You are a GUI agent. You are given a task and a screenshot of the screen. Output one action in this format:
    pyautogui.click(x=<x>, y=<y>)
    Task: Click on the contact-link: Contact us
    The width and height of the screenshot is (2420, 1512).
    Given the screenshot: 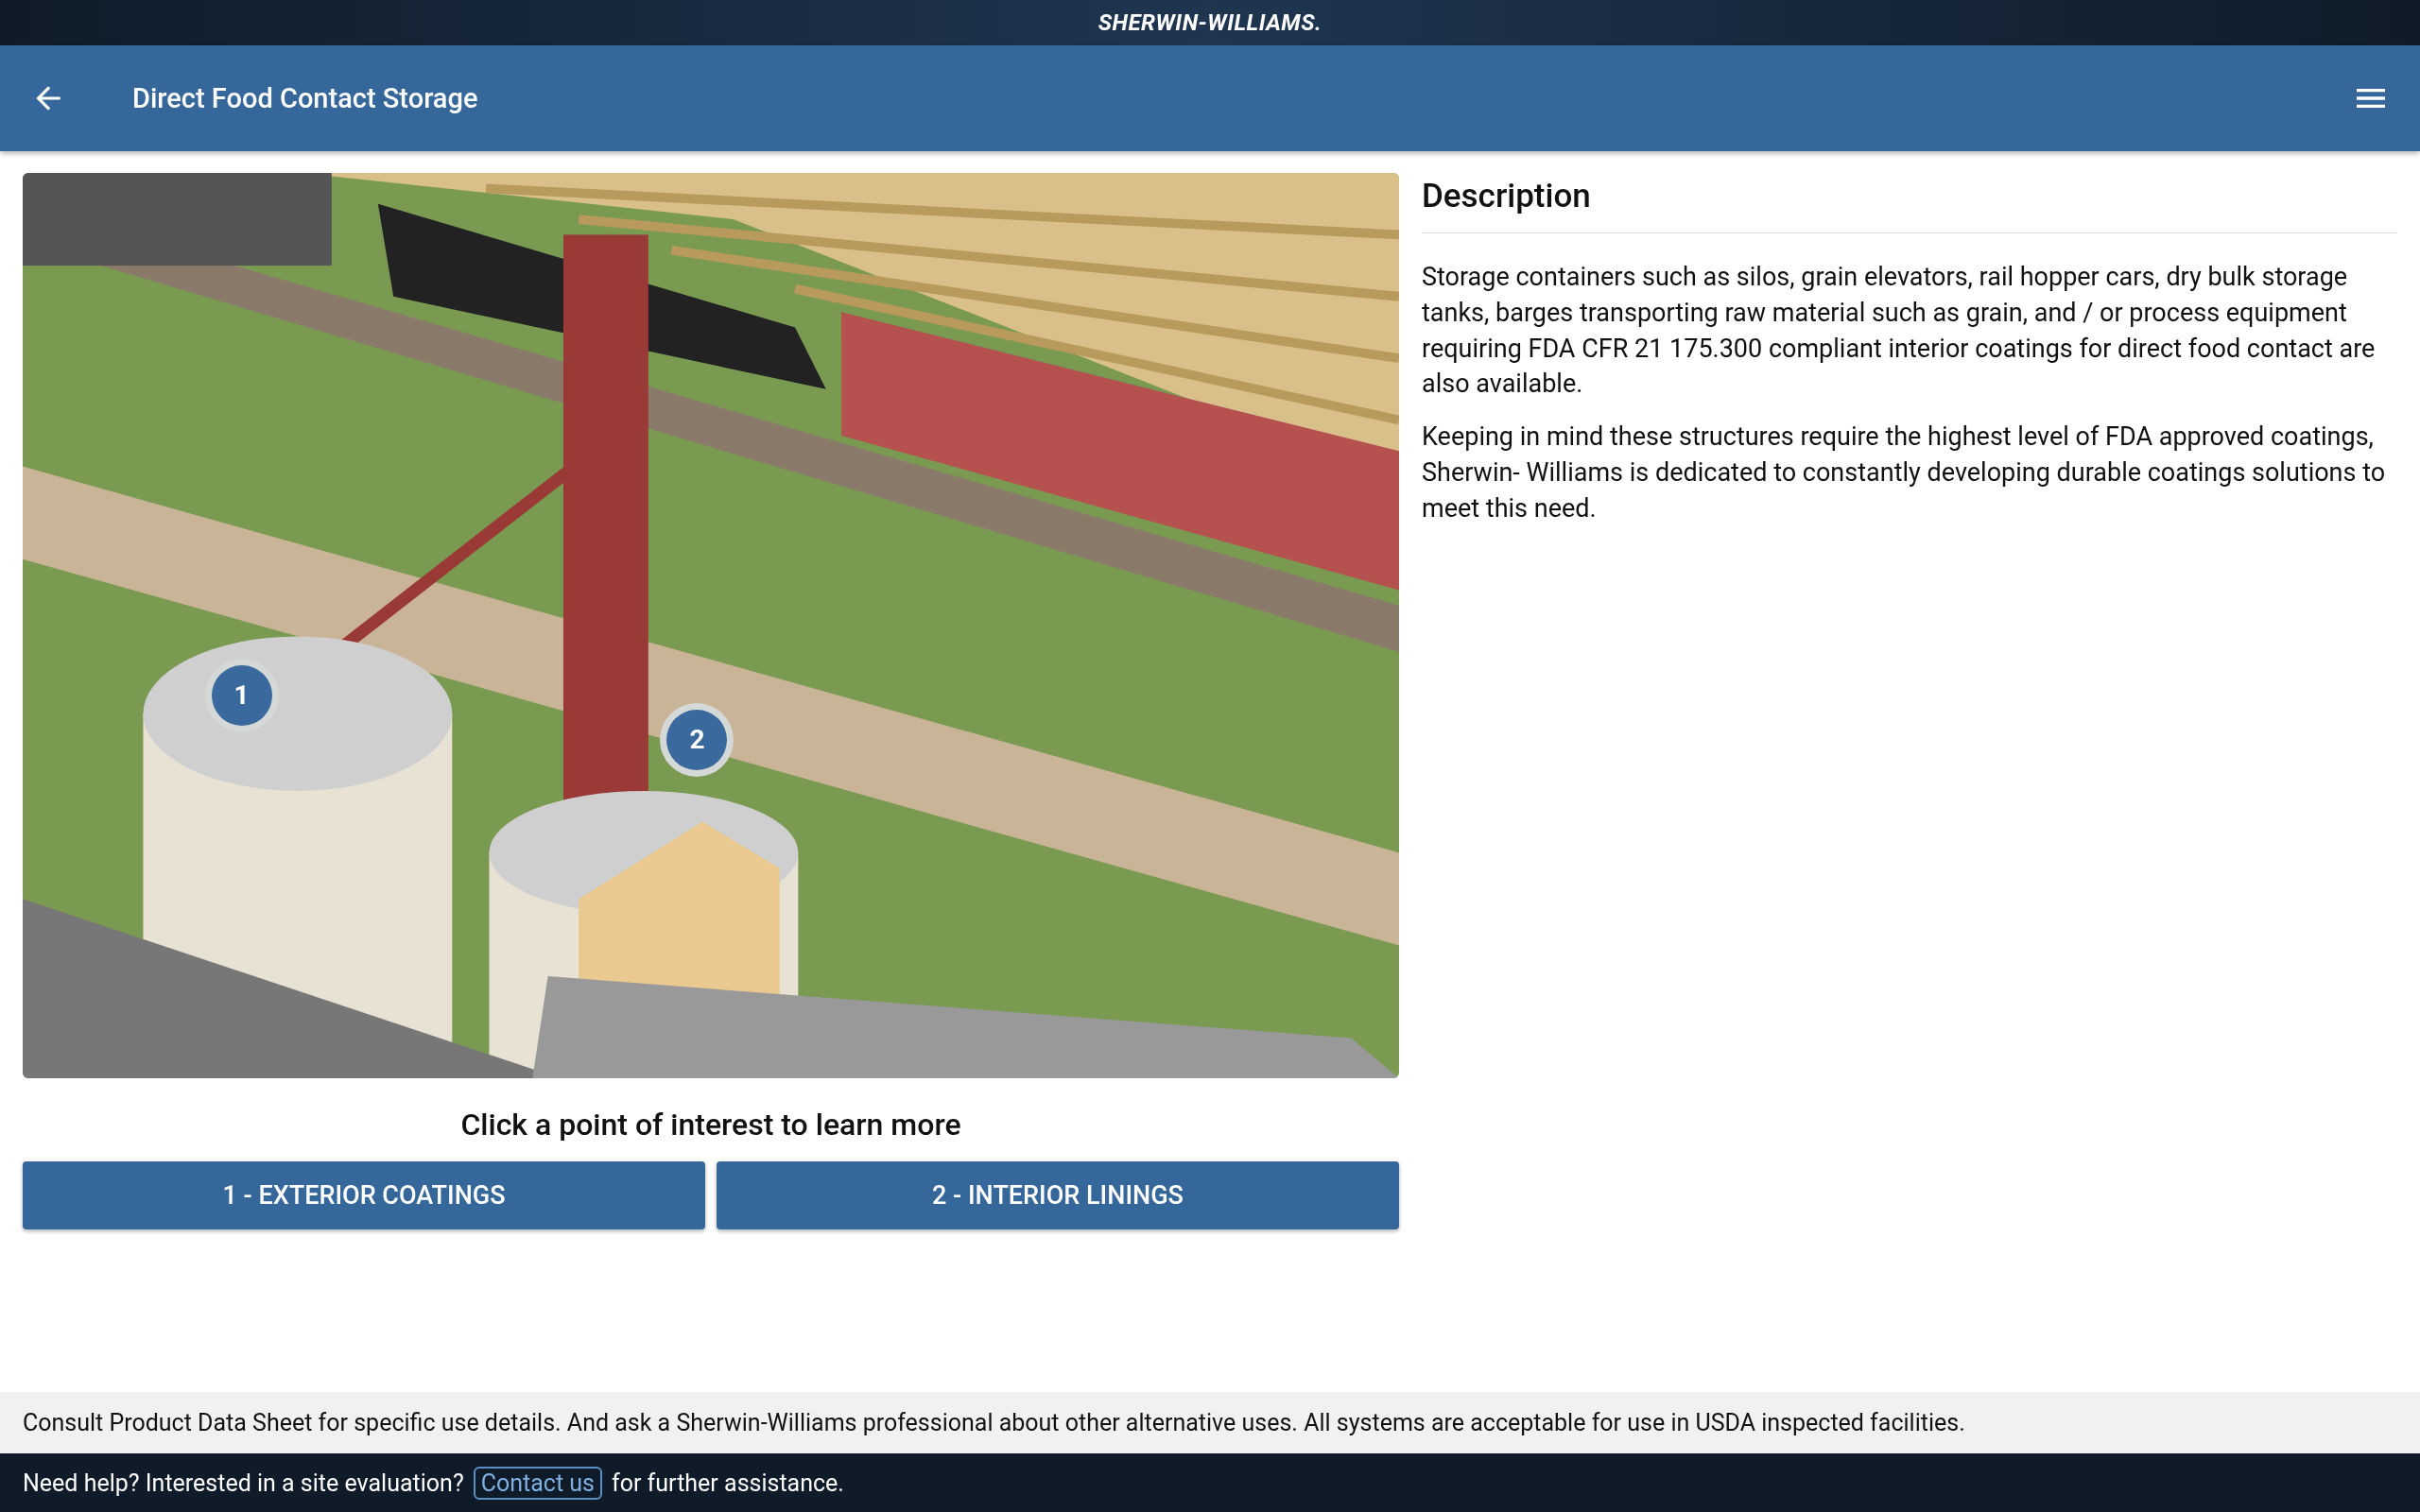 What is the action you would take?
    pyautogui.click(x=537, y=1483)
    